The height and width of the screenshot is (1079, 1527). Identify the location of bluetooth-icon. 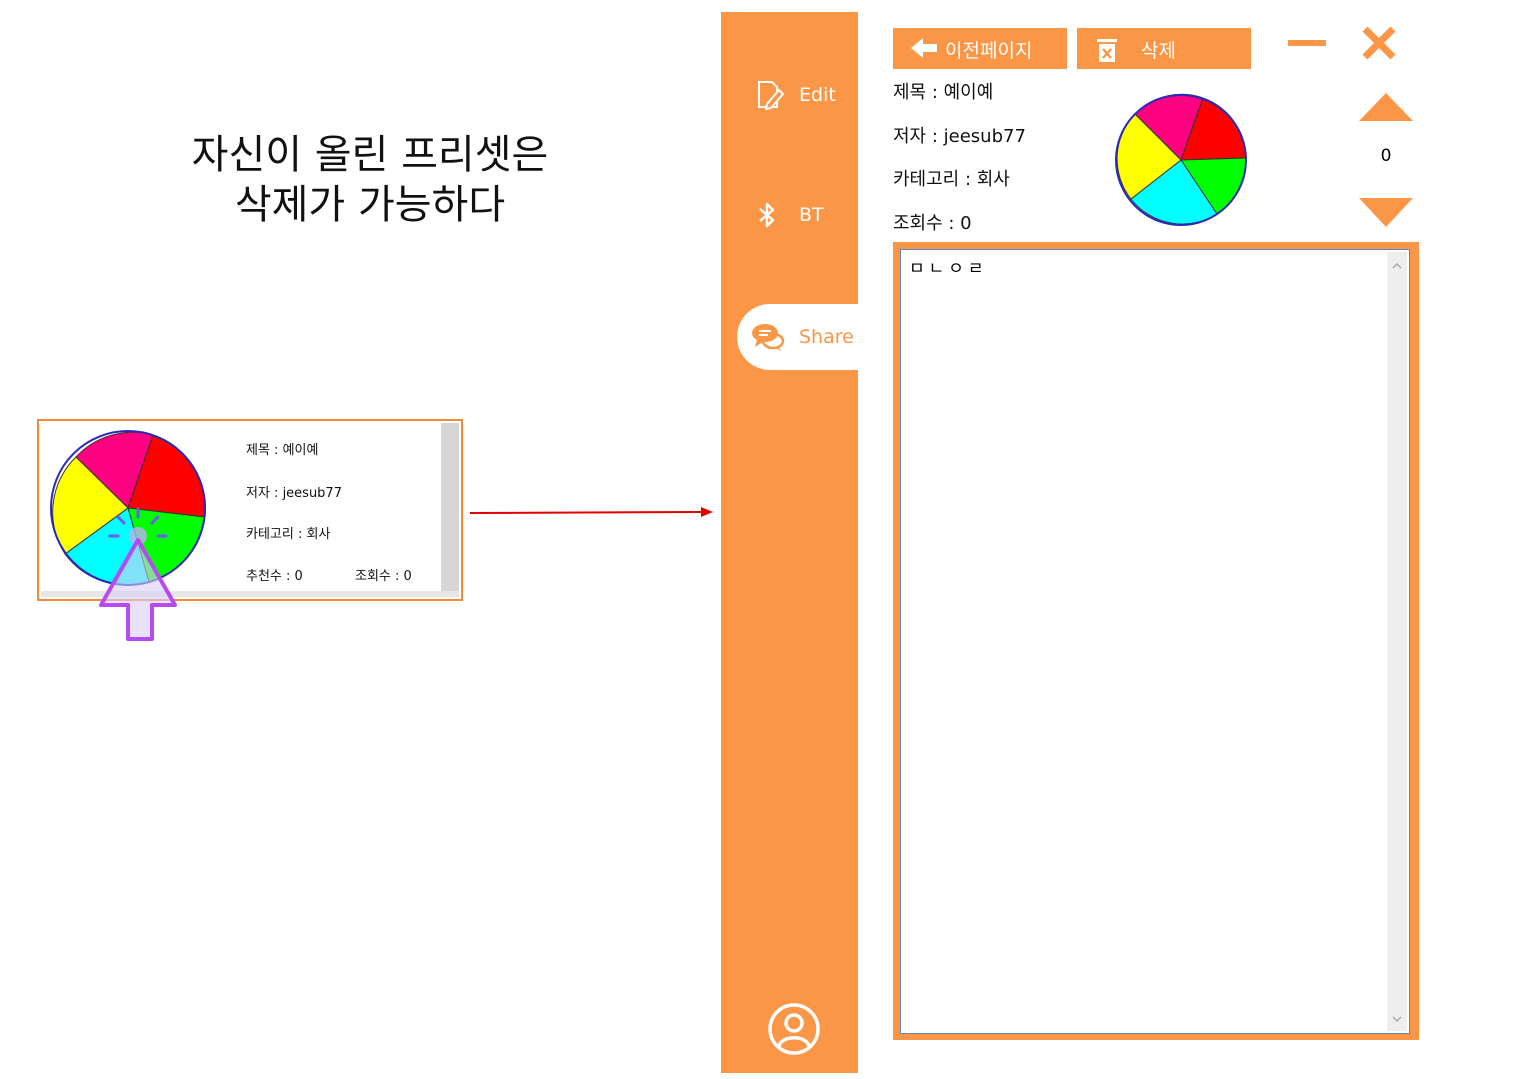
(767, 215).